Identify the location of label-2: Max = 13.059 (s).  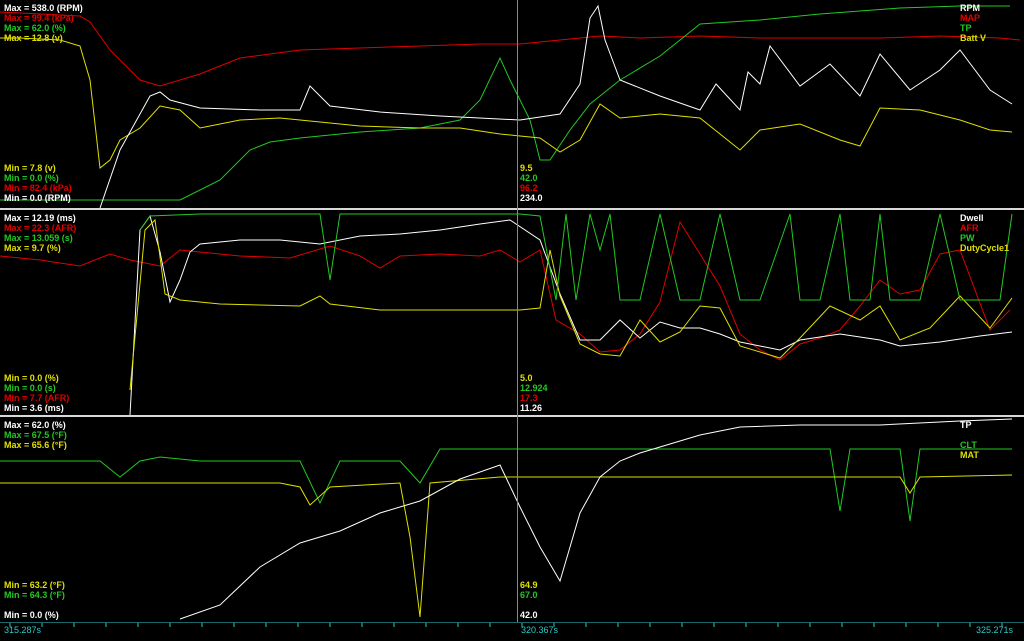
(38, 238).